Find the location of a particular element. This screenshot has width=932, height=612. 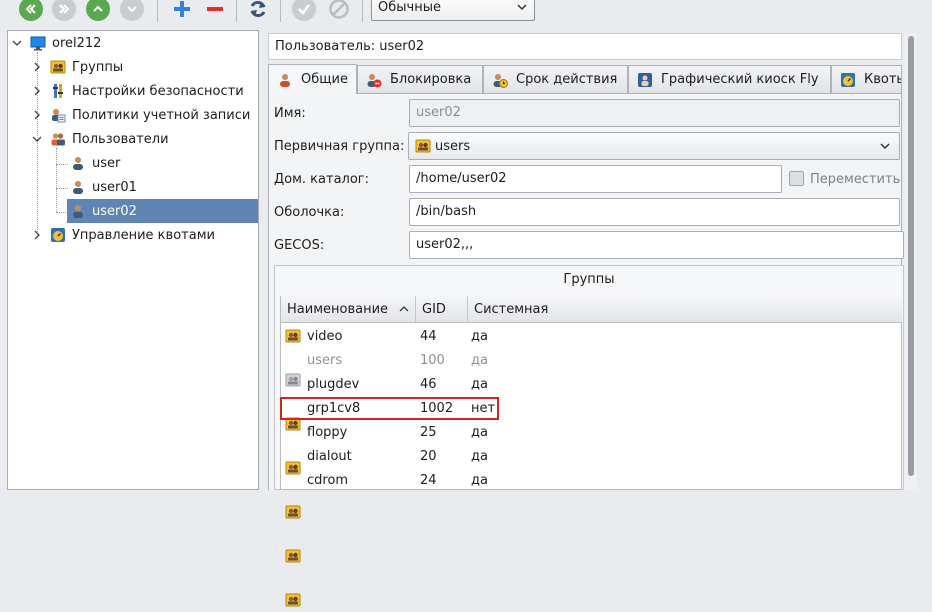

users-icon is located at coordinates (58, 139).